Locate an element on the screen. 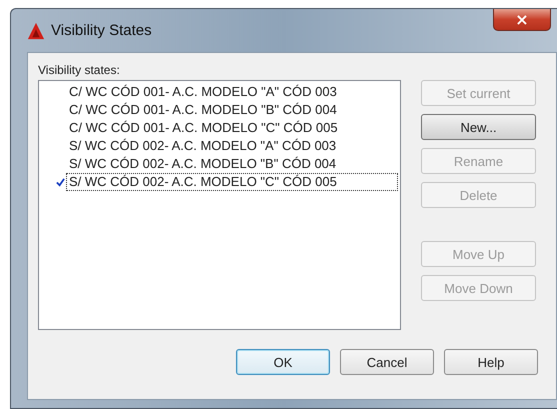 This screenshot has width=557, height=409. list-item: C/ WC CÓD 001- A.C. MODELO "B" CÓD 004 is located at coordinates (232, 110).